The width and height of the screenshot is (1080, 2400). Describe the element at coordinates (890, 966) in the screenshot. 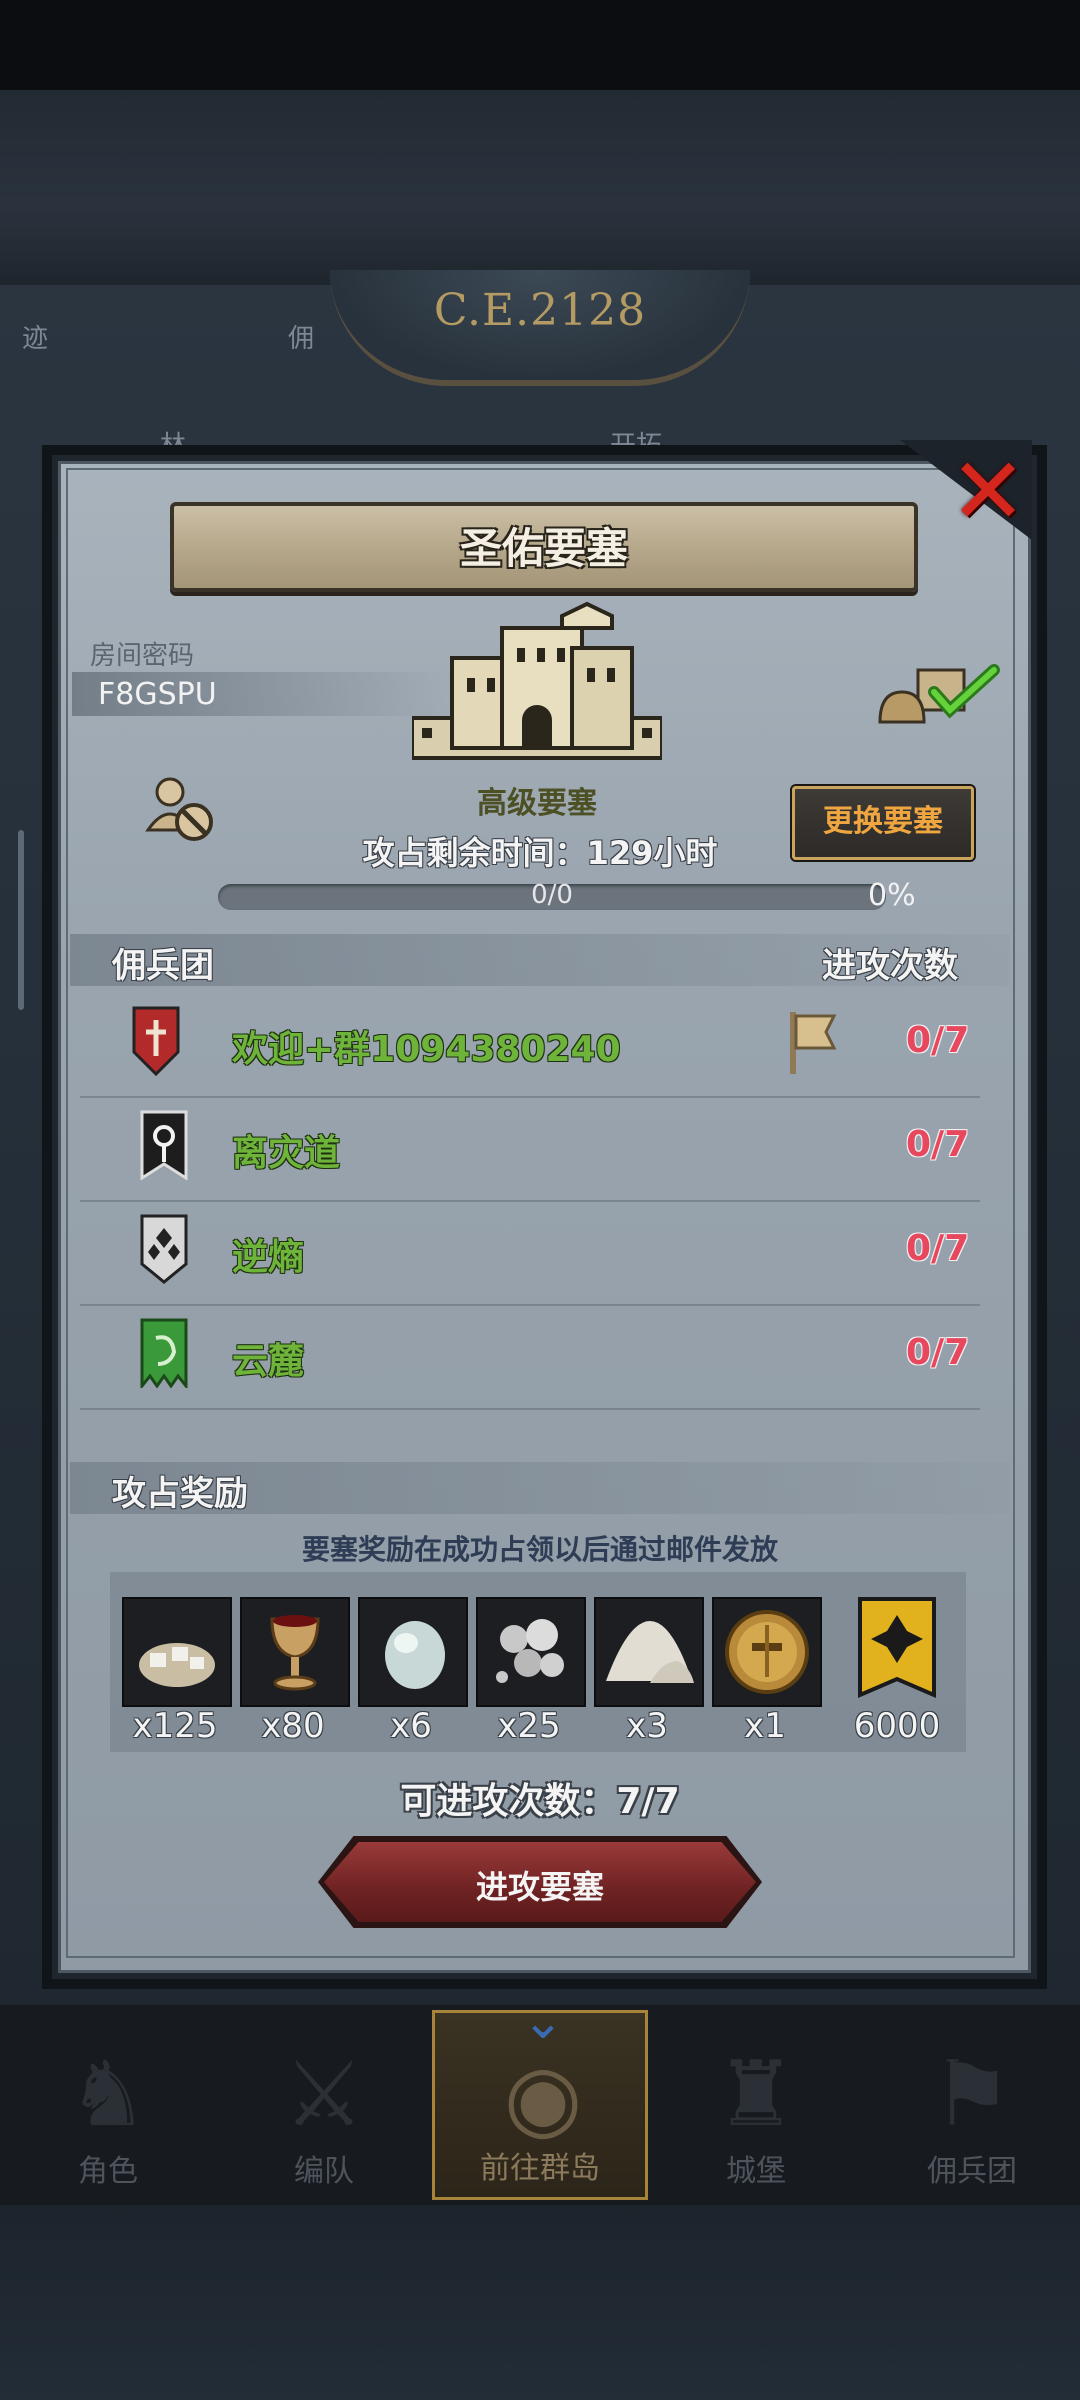

I see `attacks-header: 进攻次数` at that location.